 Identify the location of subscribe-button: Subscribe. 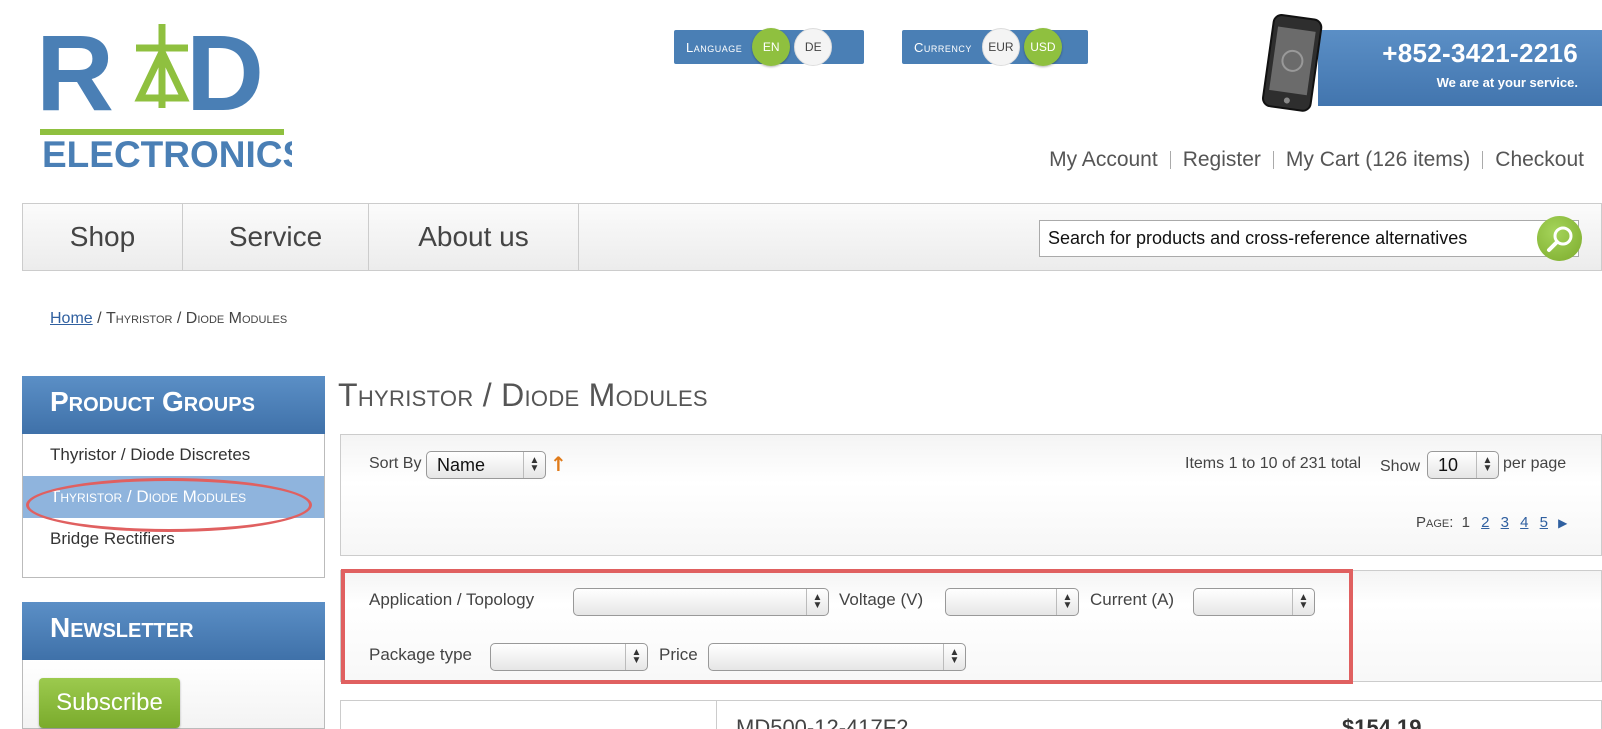
(109, 703).